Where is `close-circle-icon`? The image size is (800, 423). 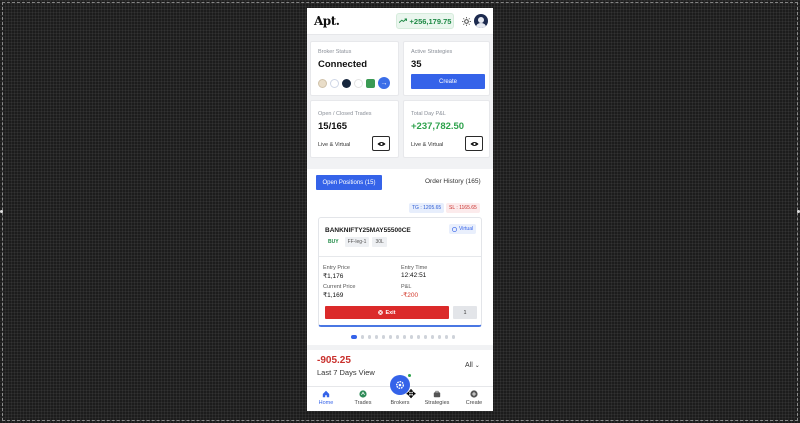
close-circle-icon is located at coordinates (381, 312).